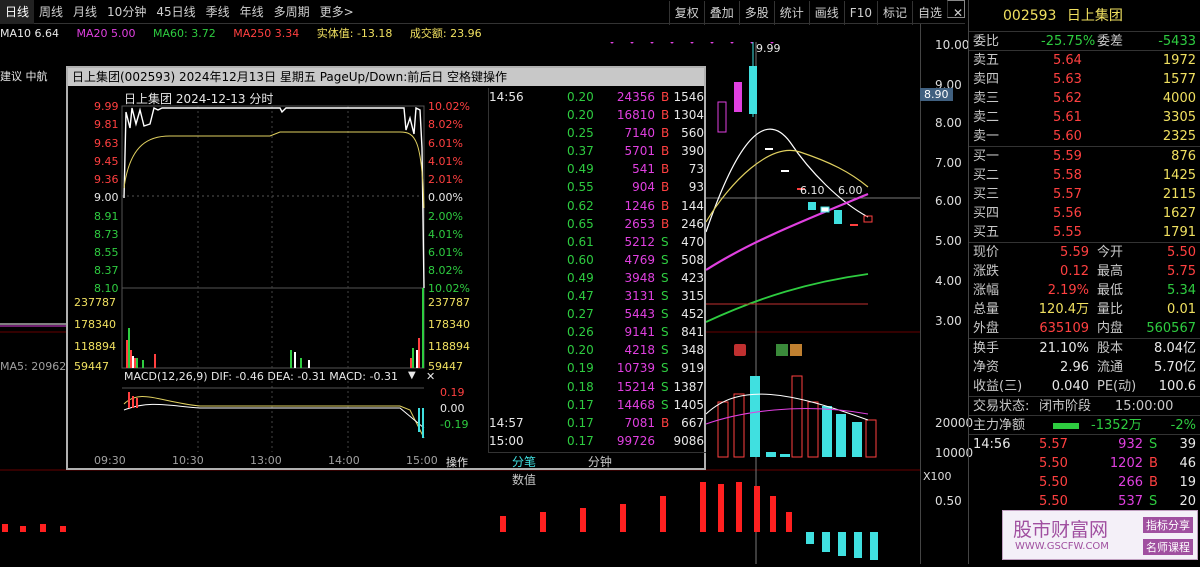 This screenshot has width=1200, height=567. What do you see at coordinates (412, 375) in the screenshot?
I see `dropdown-icon: ▼` at bounding box center [412, 375].